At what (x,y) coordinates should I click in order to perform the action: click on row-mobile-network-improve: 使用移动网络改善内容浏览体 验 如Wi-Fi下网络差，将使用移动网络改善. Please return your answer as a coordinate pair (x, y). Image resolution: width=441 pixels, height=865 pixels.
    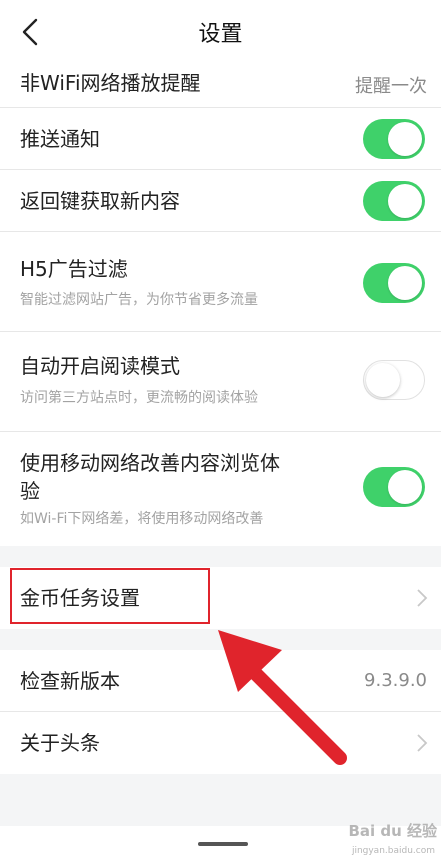
    Looking at the image, I should click on (220, 489).